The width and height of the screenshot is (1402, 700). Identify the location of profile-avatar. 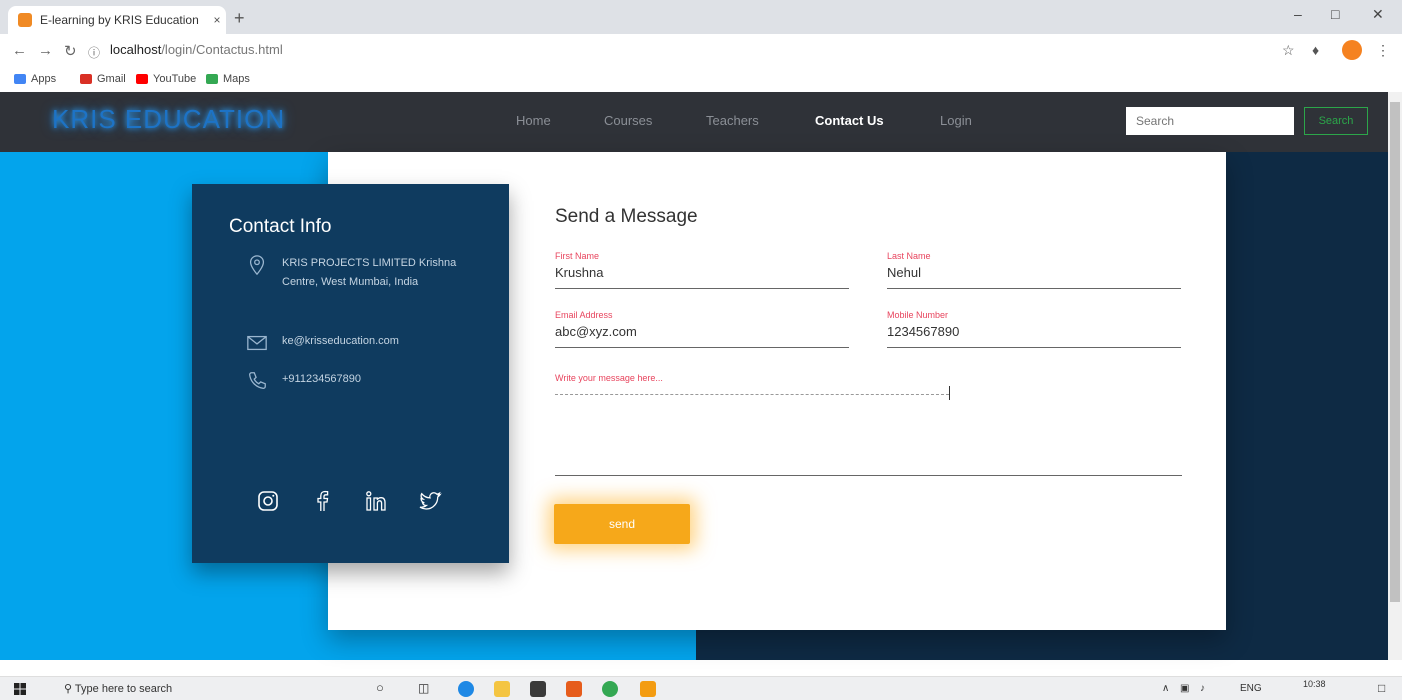
(1352, 50).